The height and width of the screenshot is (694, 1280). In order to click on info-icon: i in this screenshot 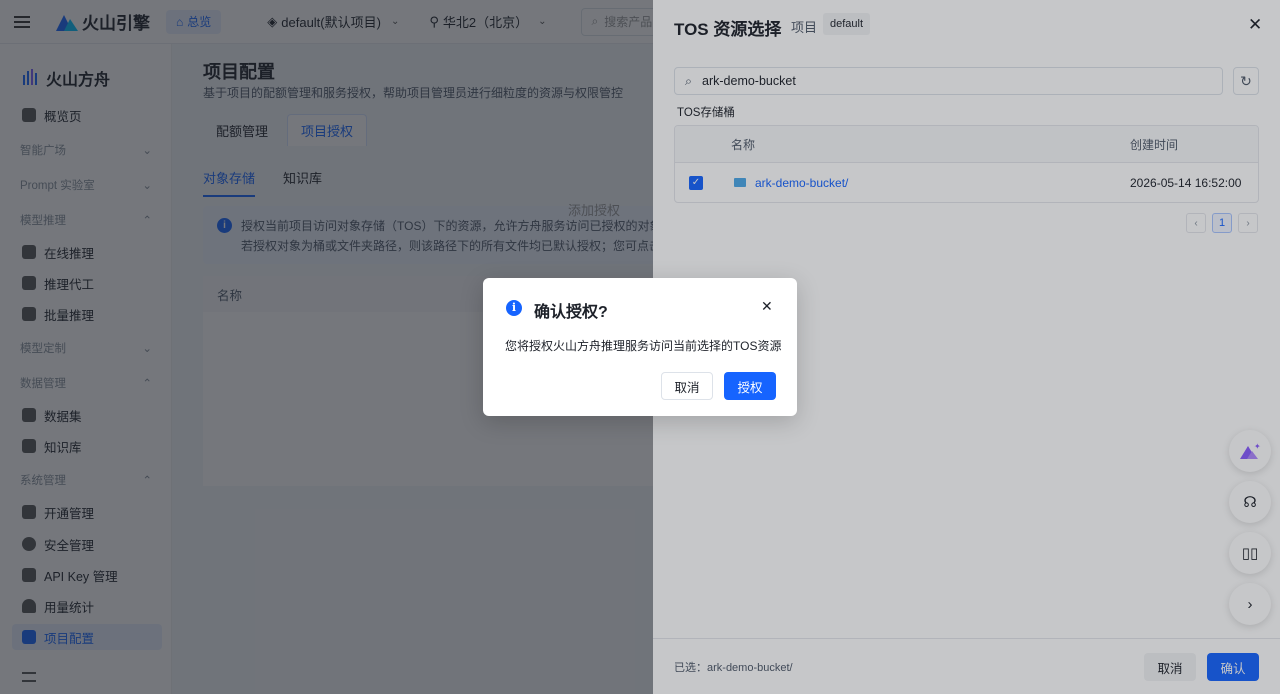, I will do `click(514, 308)`.